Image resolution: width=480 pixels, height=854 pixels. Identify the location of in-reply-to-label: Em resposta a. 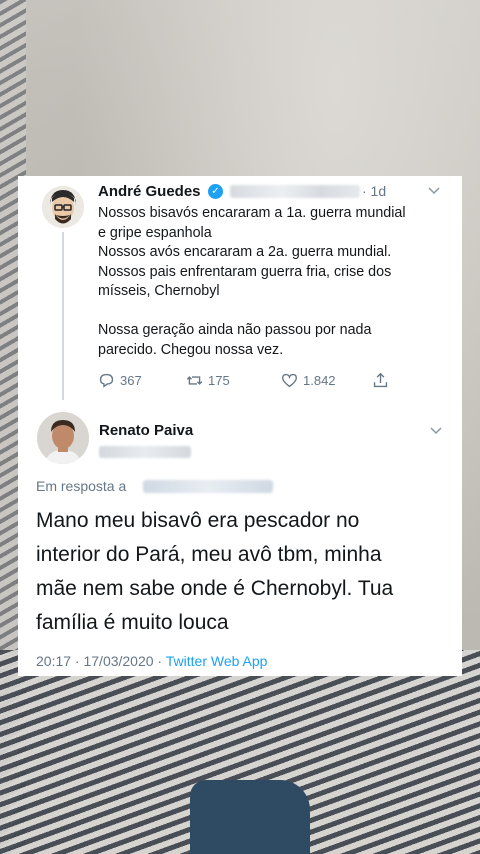
(81, 486).